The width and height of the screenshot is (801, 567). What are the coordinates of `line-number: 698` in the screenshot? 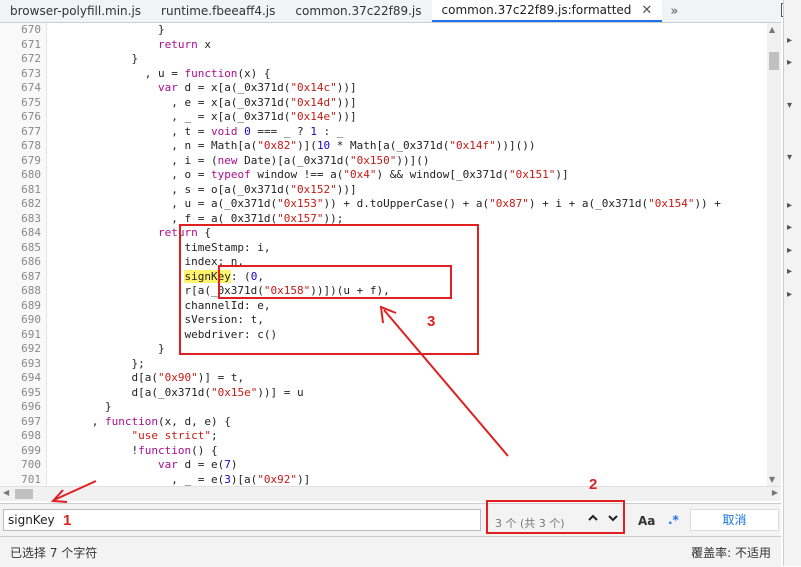 It's located at (20, 436).